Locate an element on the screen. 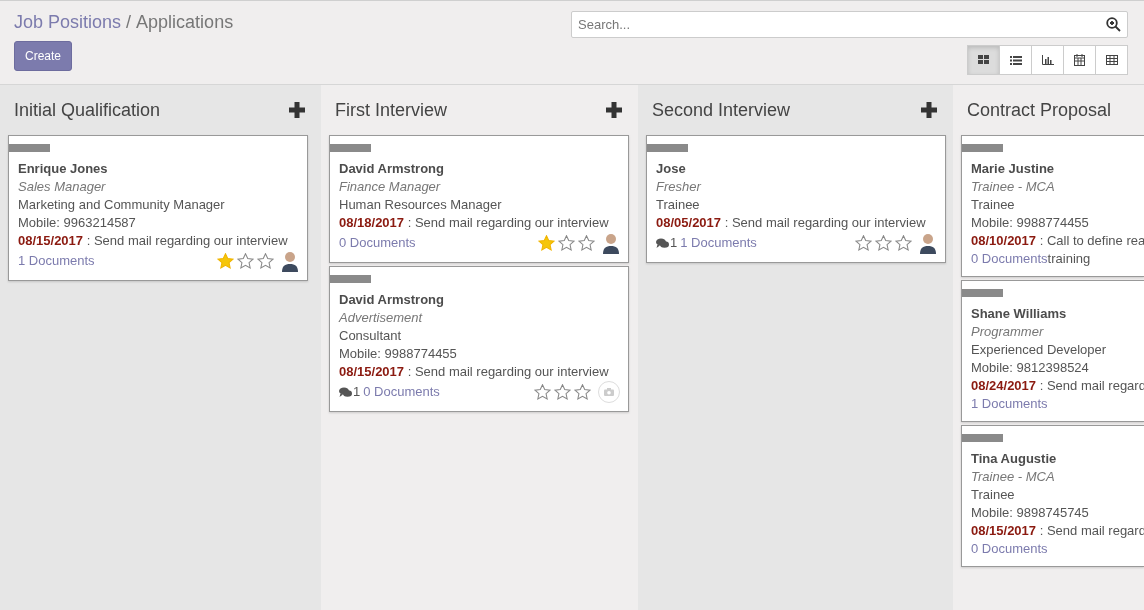 This screenshot has width=1144, height=610. applicant-source: Advertisement is located at coordinates (381, 318).